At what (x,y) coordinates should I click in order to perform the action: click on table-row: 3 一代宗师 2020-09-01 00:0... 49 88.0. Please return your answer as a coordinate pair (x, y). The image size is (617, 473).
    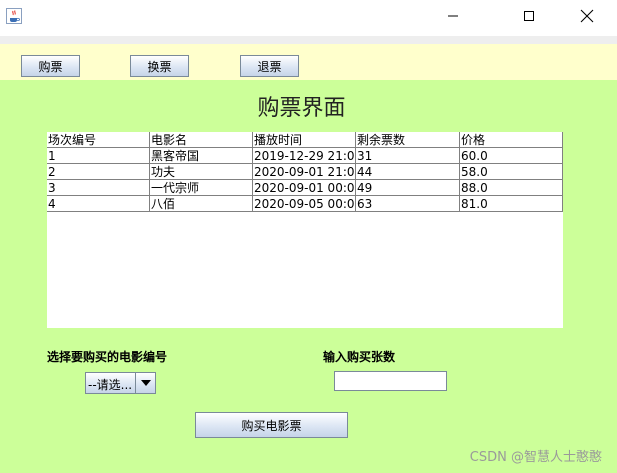
    Looking at the image, I should click on (305, 188).